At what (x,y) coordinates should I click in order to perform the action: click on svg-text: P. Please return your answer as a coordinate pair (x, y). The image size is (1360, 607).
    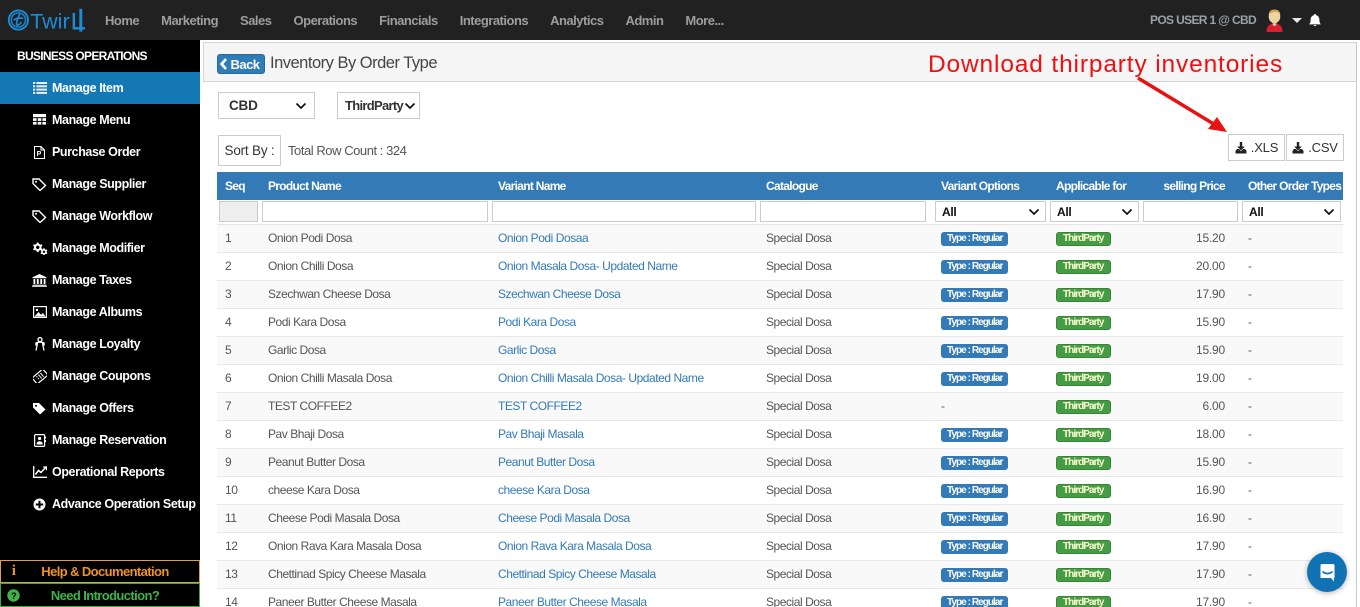
    Looking at the image, I should click on (39, 154).